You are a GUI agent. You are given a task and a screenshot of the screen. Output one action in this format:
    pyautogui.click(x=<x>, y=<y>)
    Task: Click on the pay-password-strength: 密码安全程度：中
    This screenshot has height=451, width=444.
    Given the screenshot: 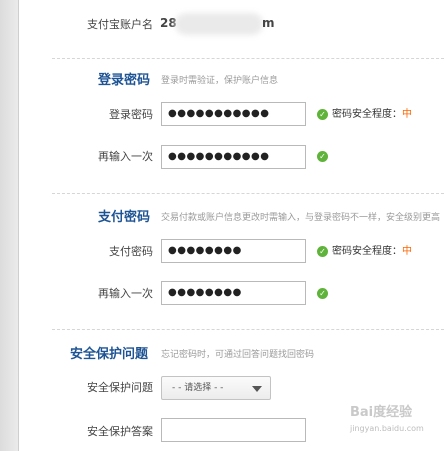 What is the action you would take?
    pyautogui.click(x=372, y=252)
    